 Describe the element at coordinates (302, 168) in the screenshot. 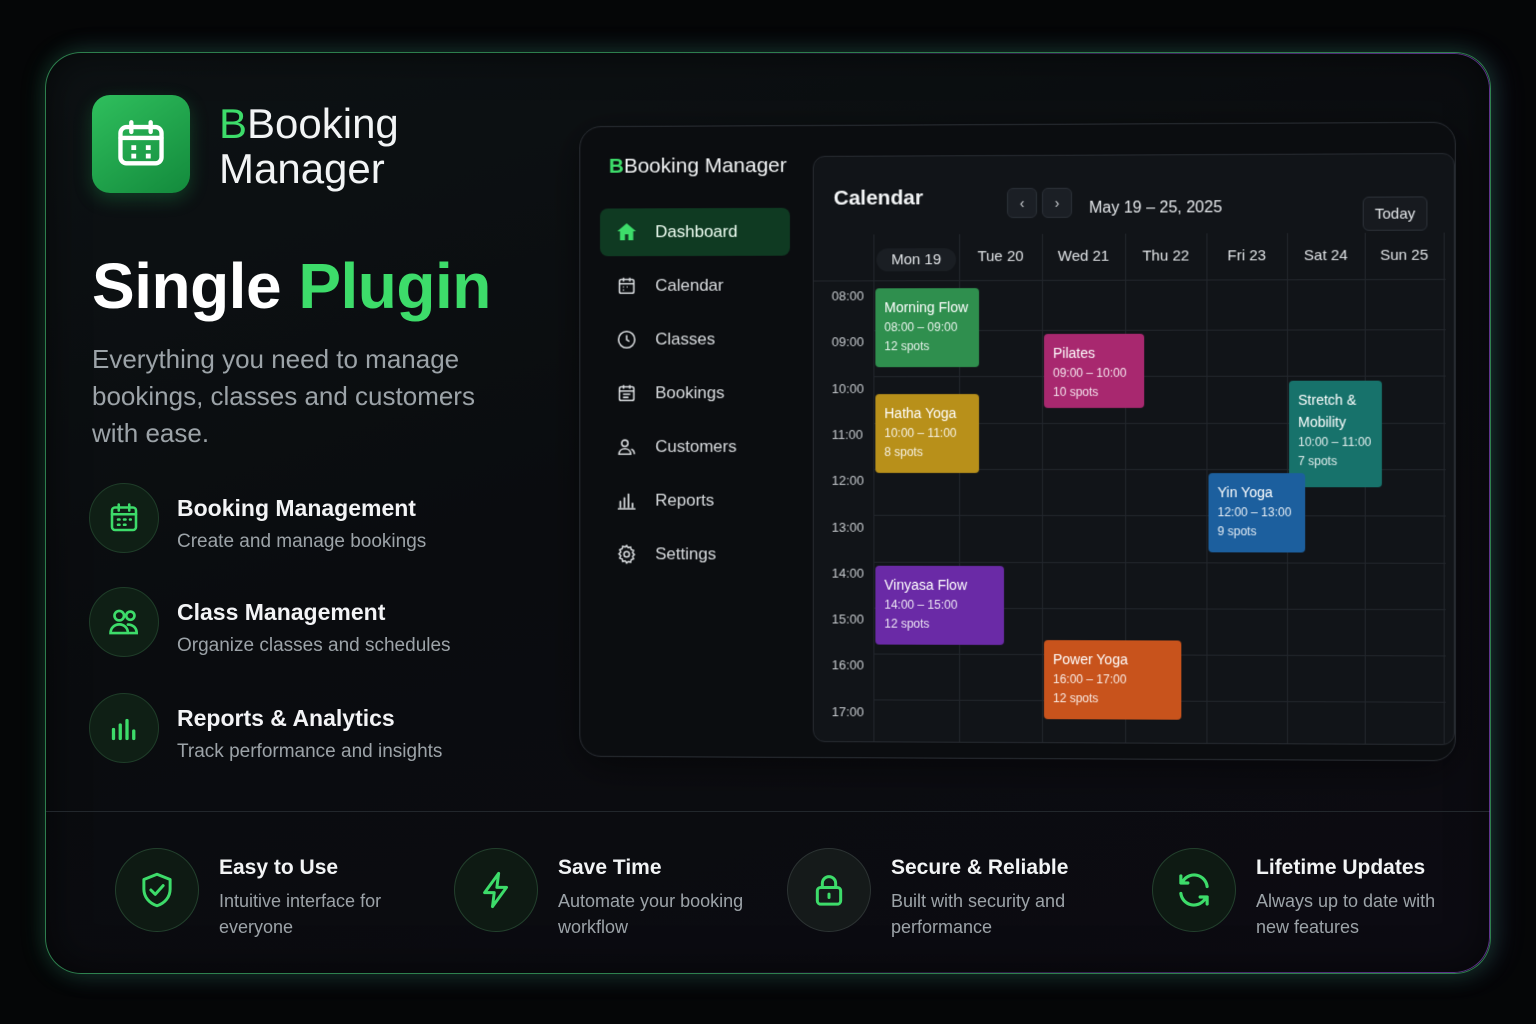

I see `brand-name-line2: Manager` at that location.